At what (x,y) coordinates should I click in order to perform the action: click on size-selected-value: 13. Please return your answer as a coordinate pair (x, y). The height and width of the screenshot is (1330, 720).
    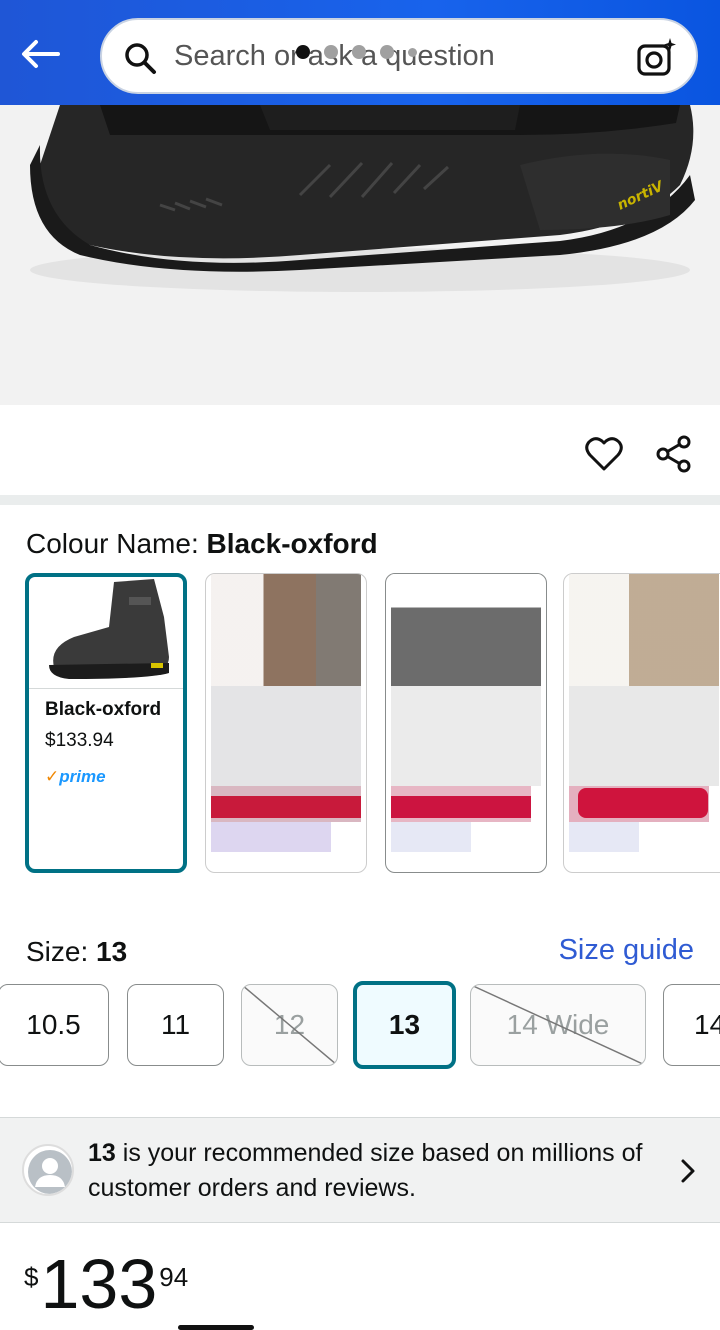
    Looking at the image, I should click on (112, 951).